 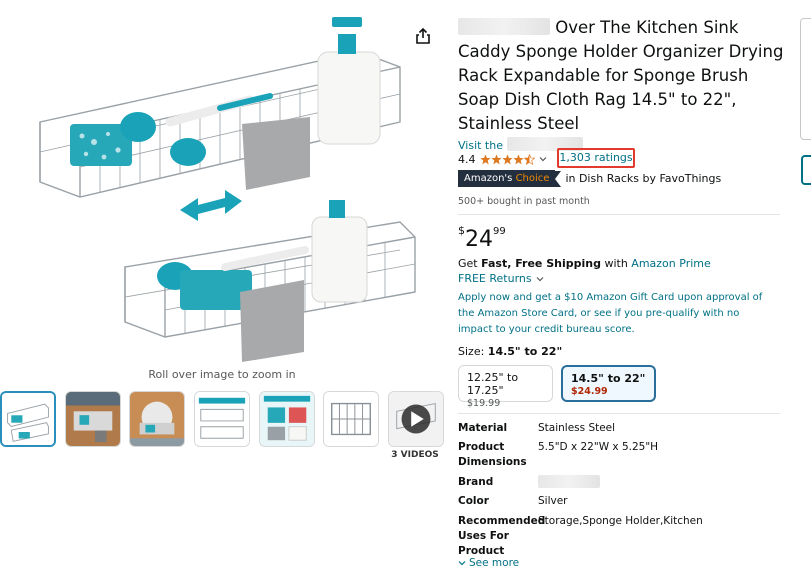 I want to click on size-label: Size: 14.5" to 22", so click(x=510, y=351).